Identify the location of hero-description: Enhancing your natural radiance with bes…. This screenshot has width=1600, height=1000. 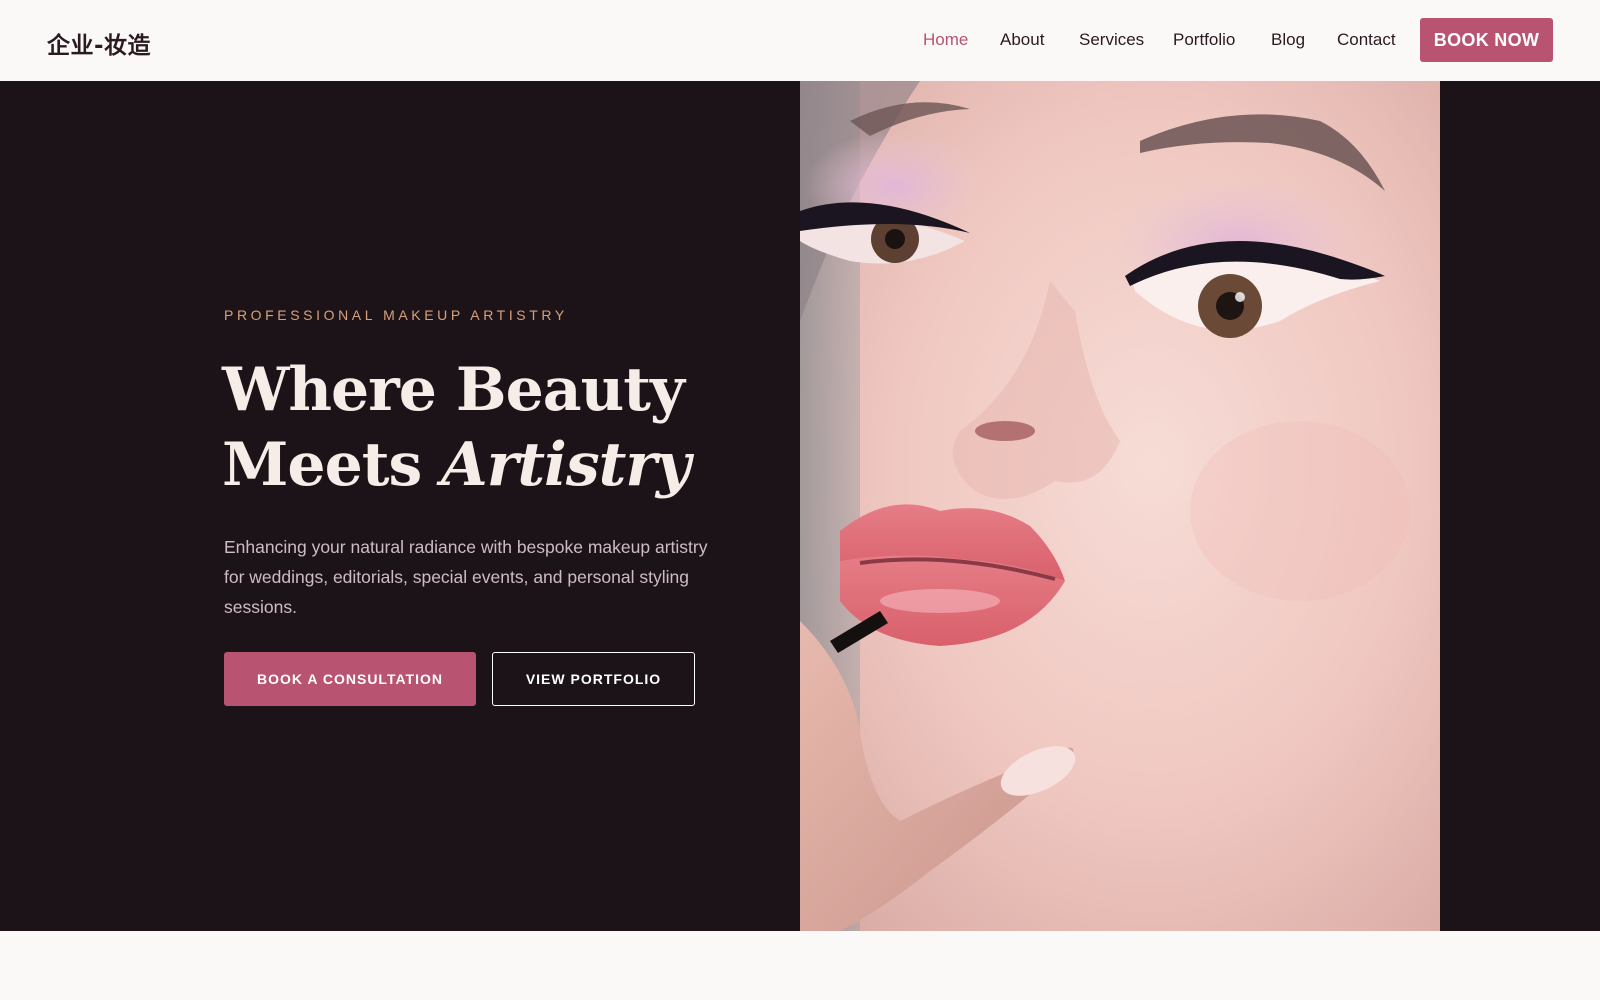
(466, 577).